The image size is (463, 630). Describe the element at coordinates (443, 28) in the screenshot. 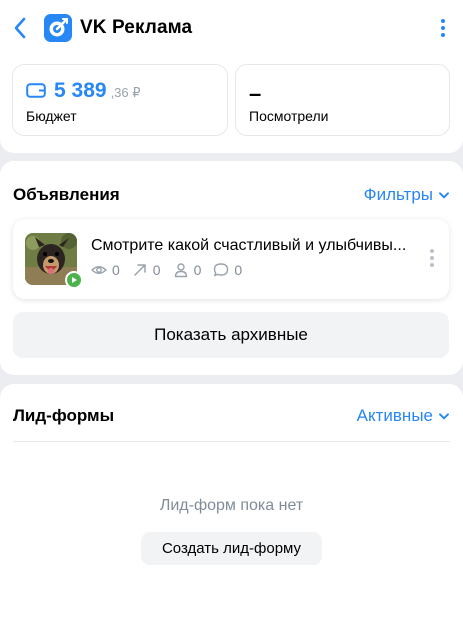

I see `more-menu-button` at that location.